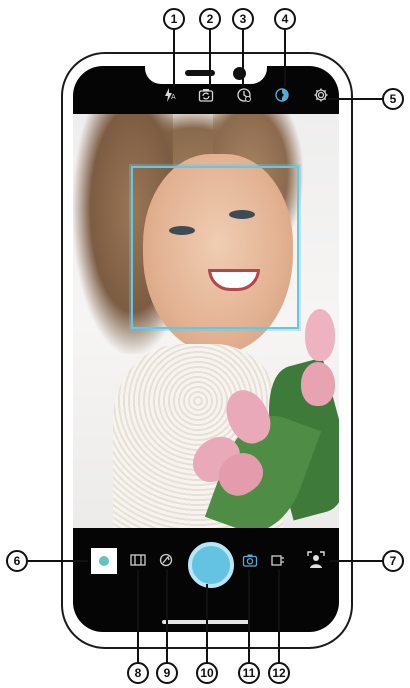 Image resolution: width=410 pixels, height=688 pixels. What do you see at coordinates (316, 560) in the screenshot?
I see `portrait-mode-icon` at bounding box center [316, 560].